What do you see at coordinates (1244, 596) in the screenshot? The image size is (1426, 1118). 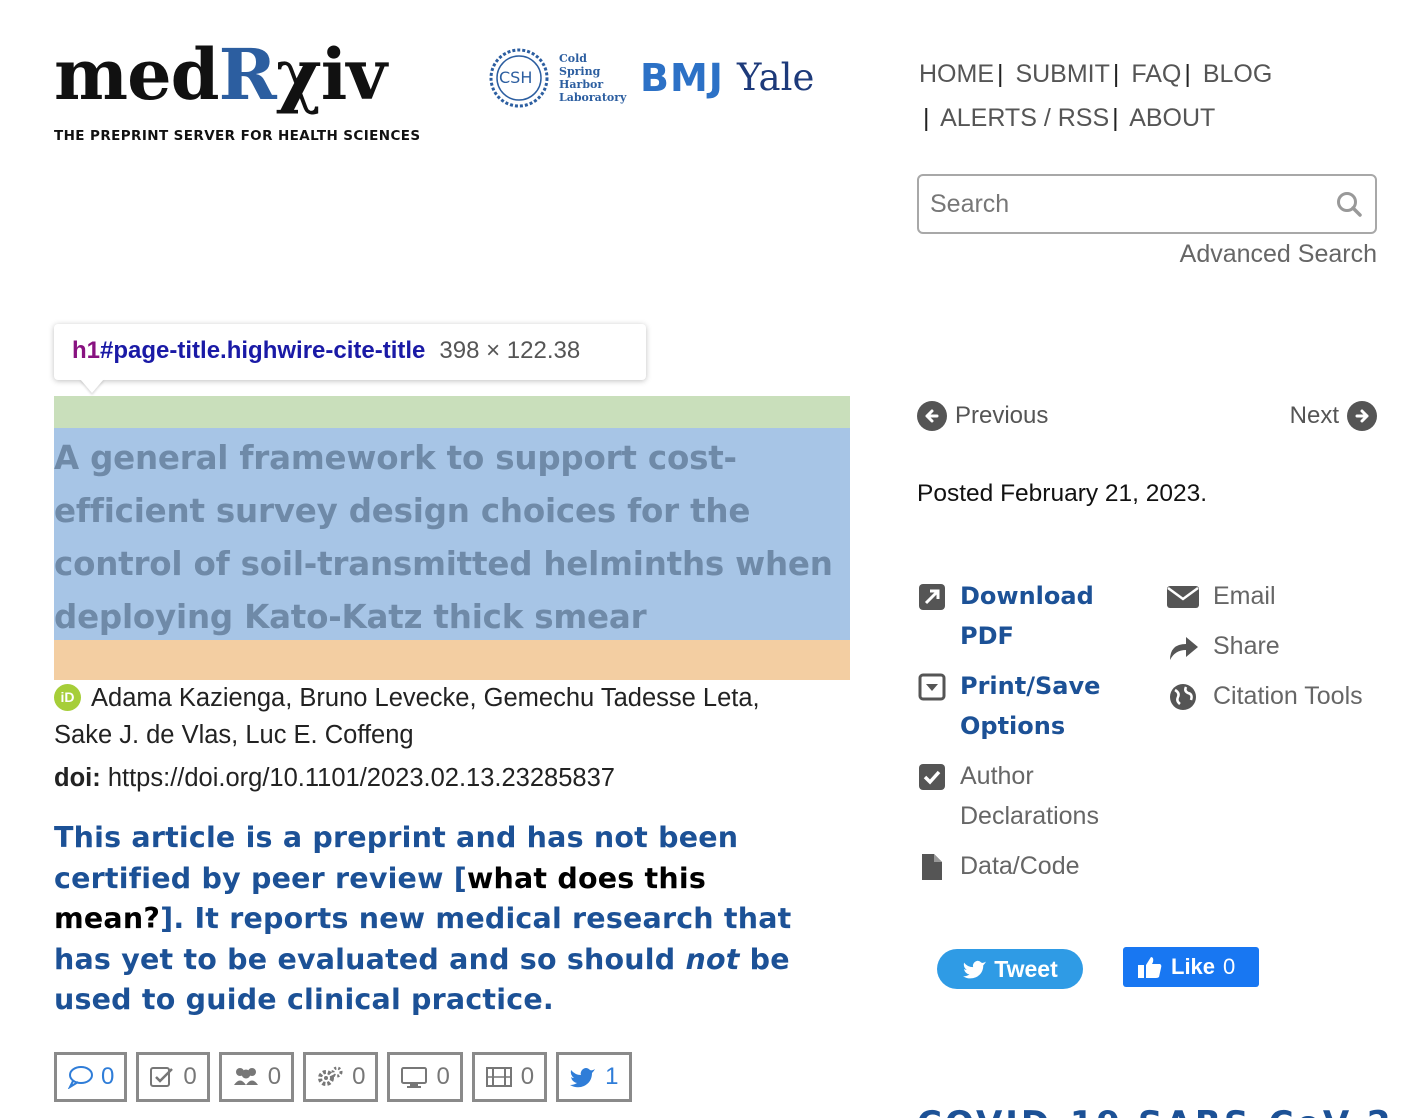 I see `email-label: Email` at bounding box center [1244, 596].